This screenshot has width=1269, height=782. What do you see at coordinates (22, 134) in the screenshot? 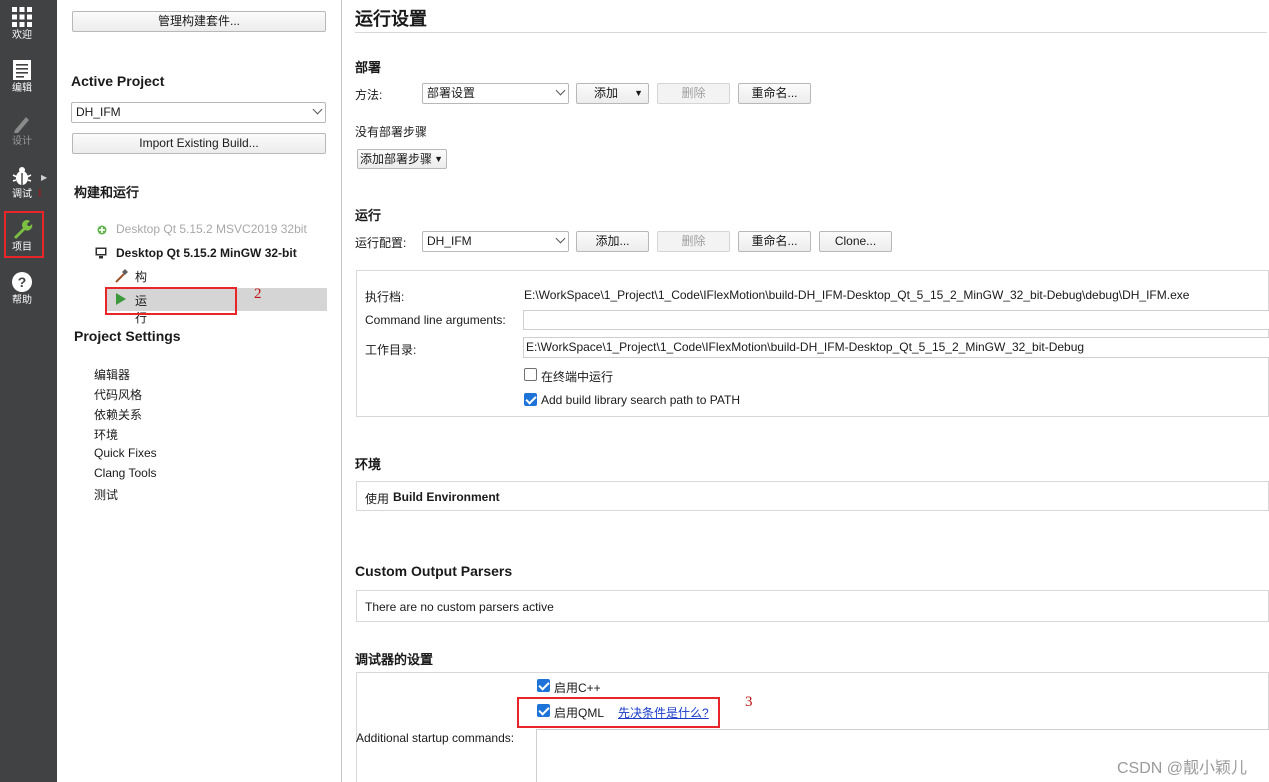
I see `mode-design: 设计` at bounding box center [22, 134].